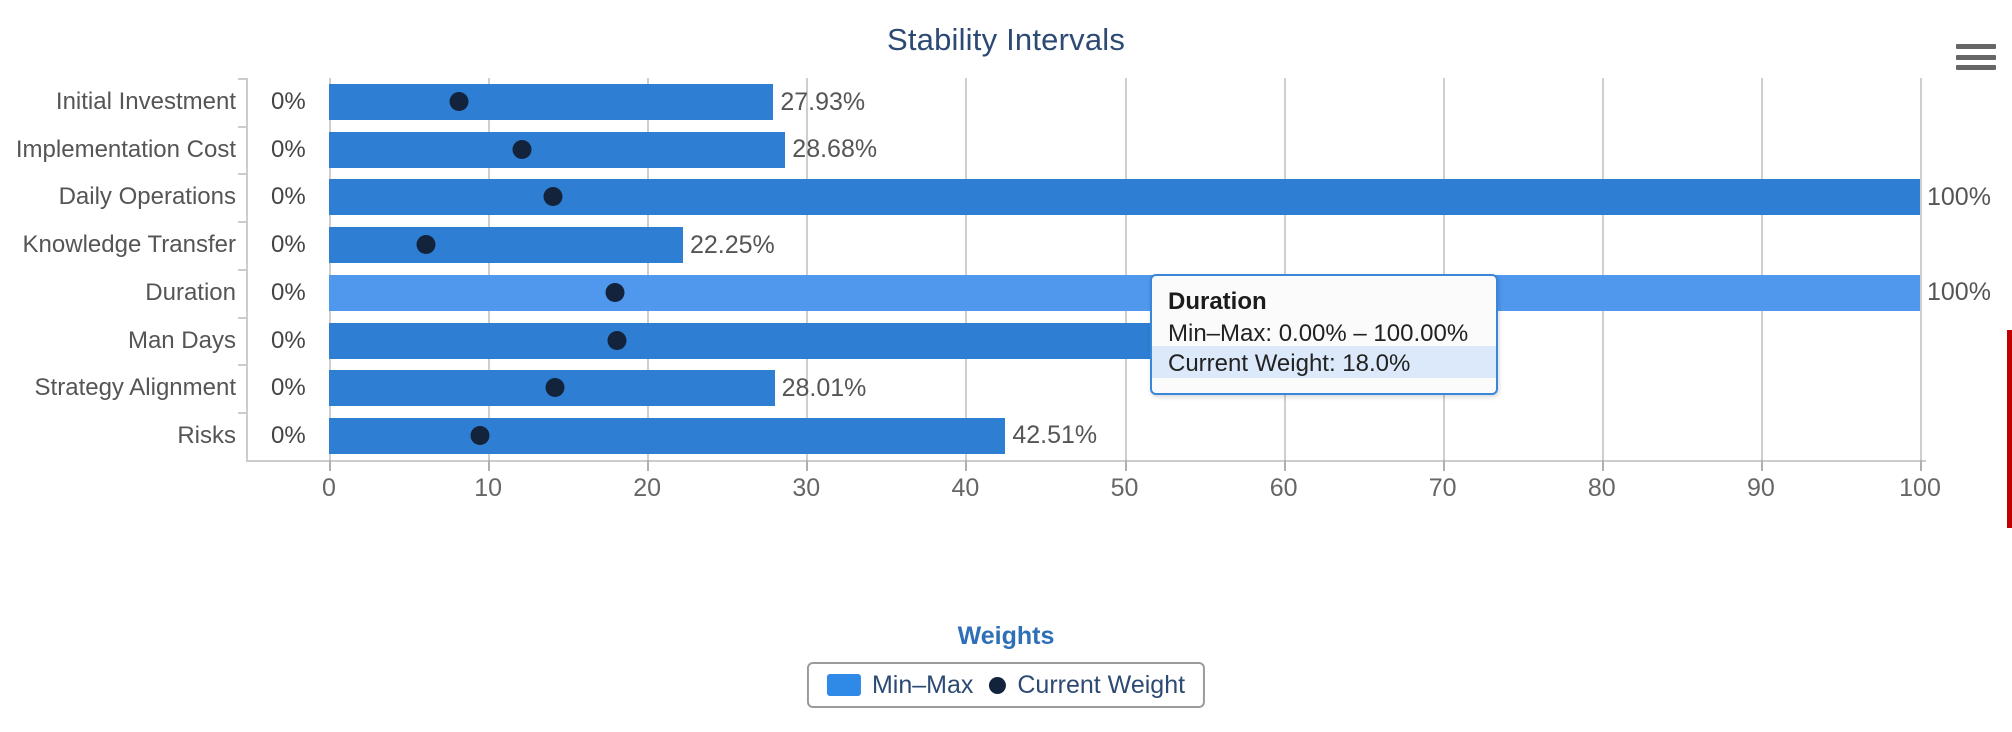 Image resolution: width=2012 pixels, height=732 pixels. I want to click on category-label: Implementation Cost, so click(125, 149).